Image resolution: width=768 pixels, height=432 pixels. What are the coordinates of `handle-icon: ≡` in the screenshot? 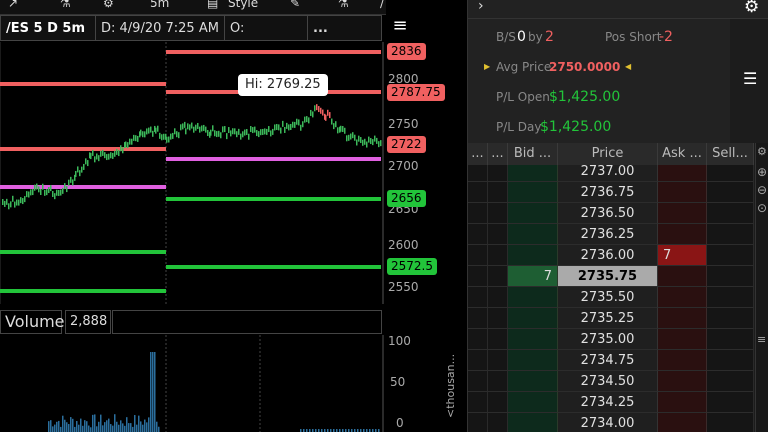 It's located at (761, 339).